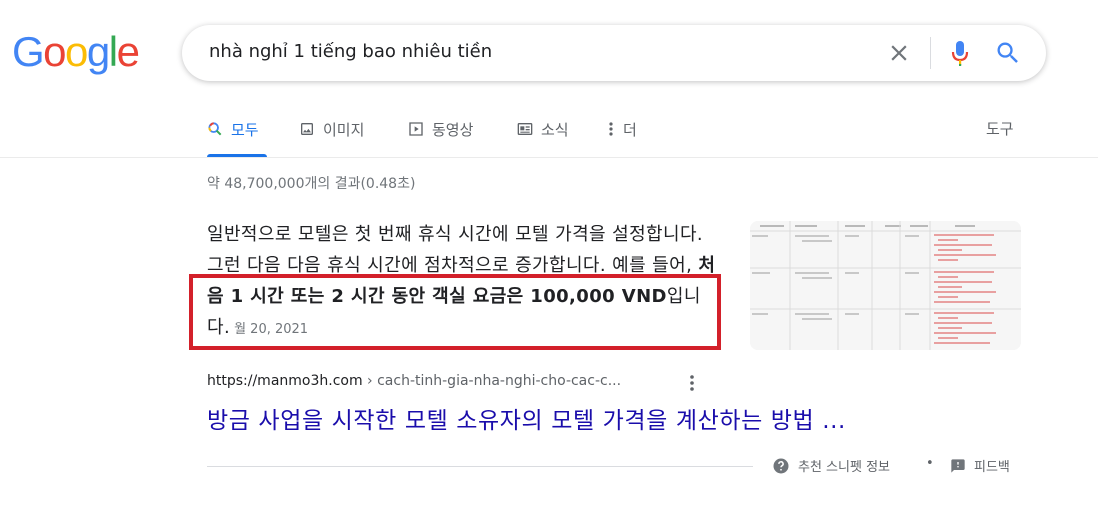 Image resolution: width=1098 pixels, height=505 pixels. Describe the element at coordinates (307, 129) in the screenshot. I see `image-icon` at that location.